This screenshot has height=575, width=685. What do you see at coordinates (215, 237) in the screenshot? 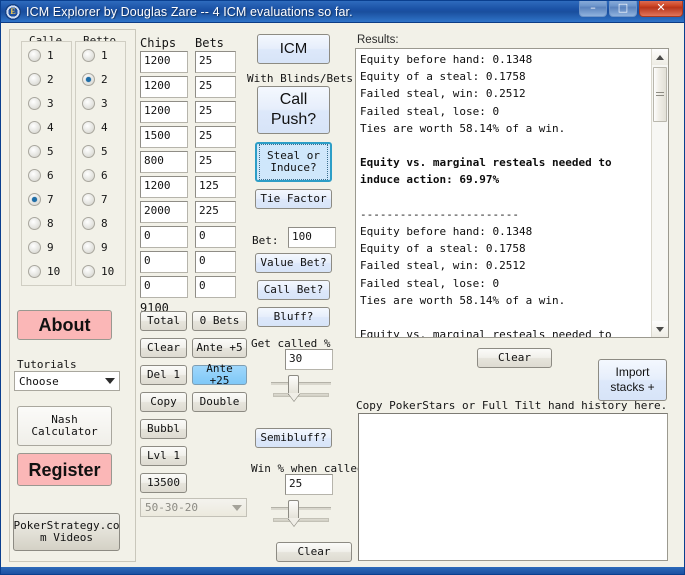
I see `bets-input-8: 0` at bounding box center [215, 237].